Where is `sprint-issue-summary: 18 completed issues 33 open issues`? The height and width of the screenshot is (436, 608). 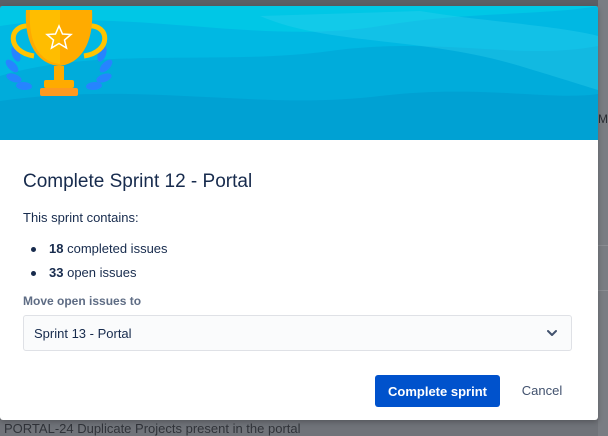 sprint-issue-summary: 18 completed issues 33 open issues is located at coordinates (98, 263).